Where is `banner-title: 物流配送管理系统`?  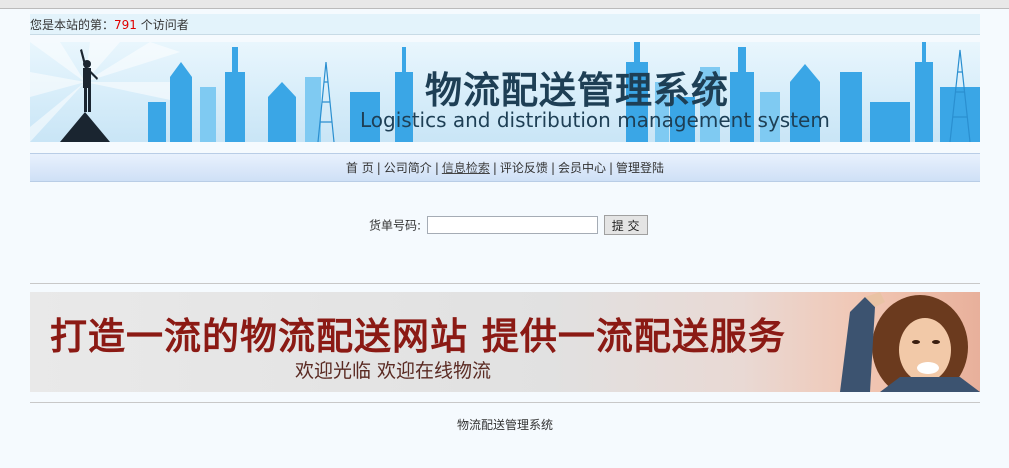
banner-title: 物流配送管理系统 is located at coordinates (577, 90).